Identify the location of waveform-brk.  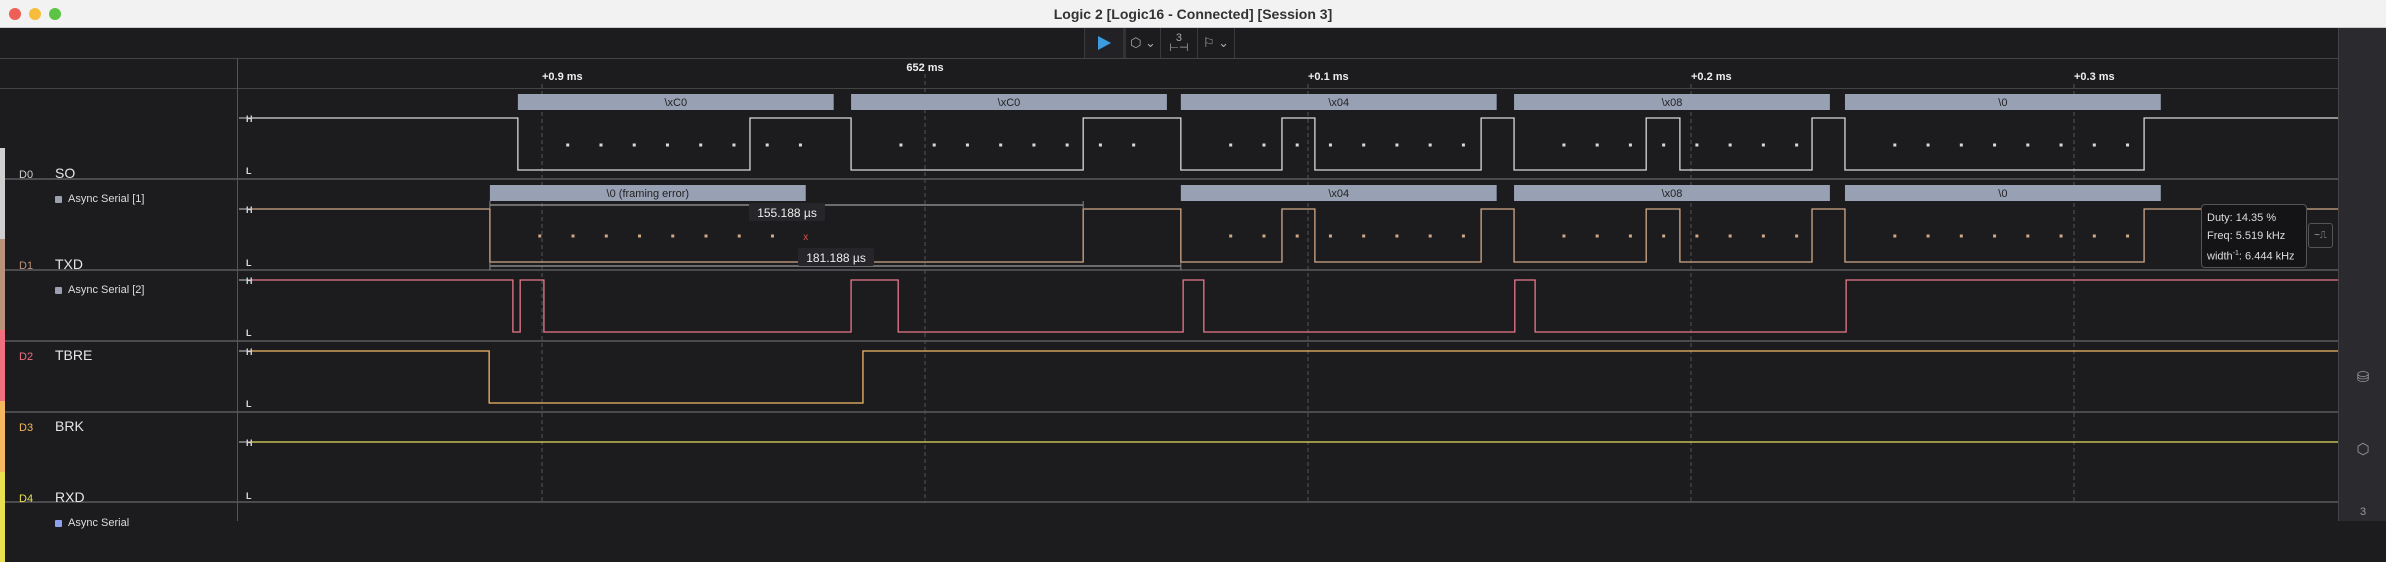
(1295, 377).